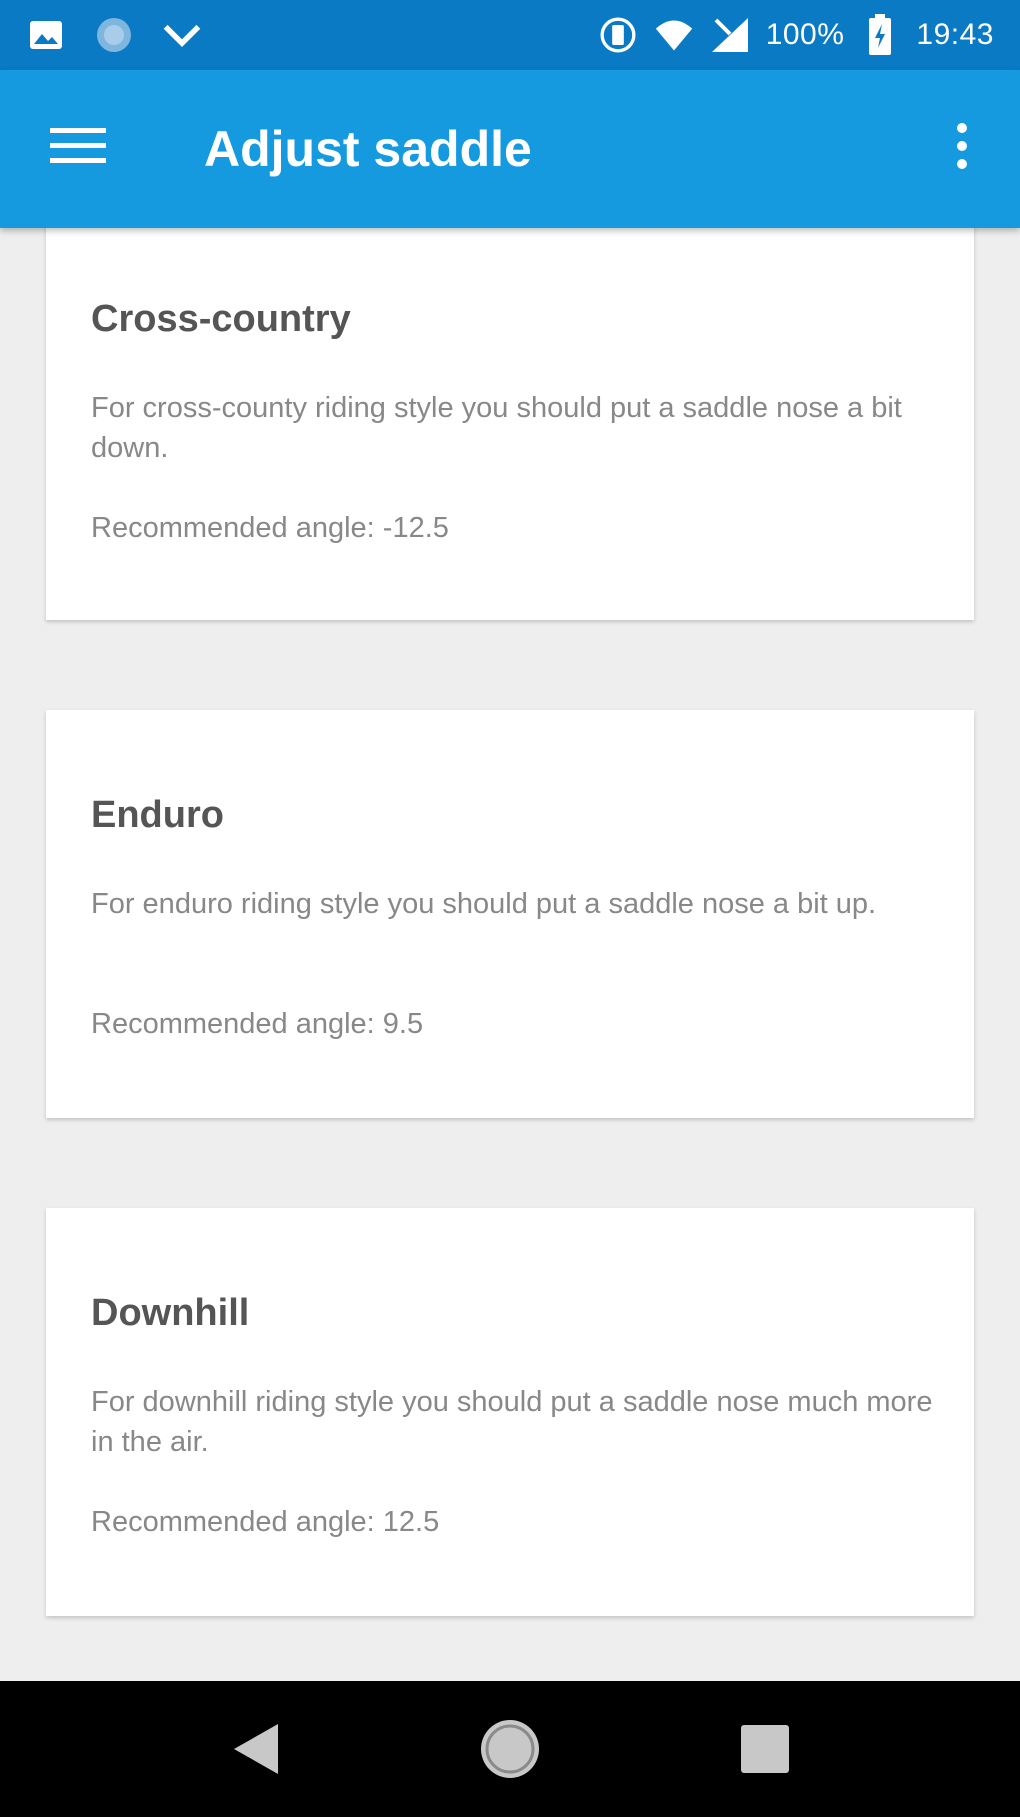 The height and width of the screenshot is (1817, 1020). I want to click on menu-button, so click(78, 148).